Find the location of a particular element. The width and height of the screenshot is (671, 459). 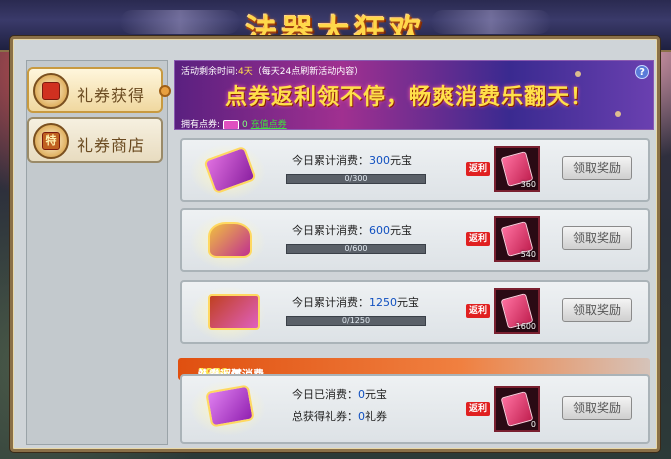

reward-slot: 540 is located at coordinates (517, 239).